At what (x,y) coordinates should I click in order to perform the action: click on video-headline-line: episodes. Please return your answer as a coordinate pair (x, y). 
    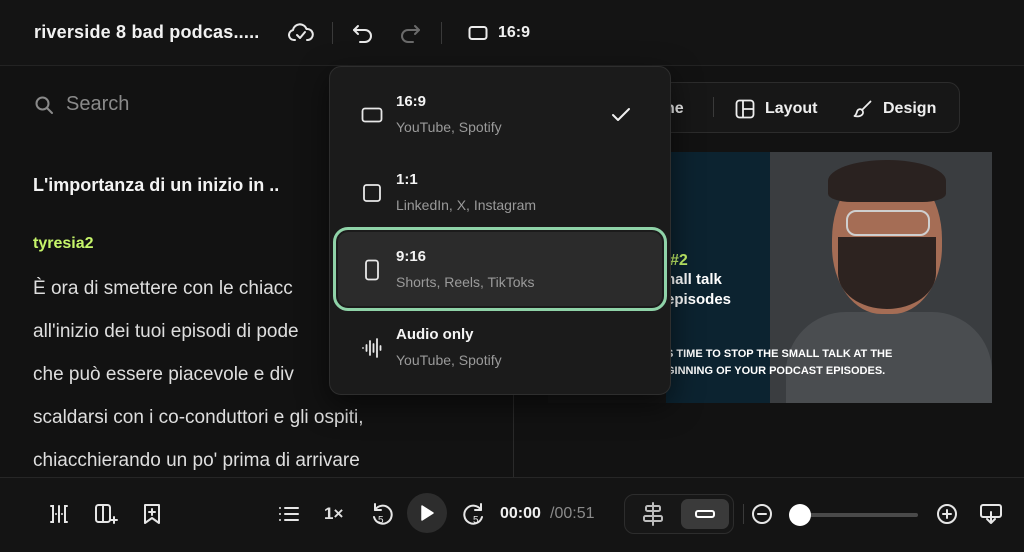
    Looking at the image, I should click on (699, 299).